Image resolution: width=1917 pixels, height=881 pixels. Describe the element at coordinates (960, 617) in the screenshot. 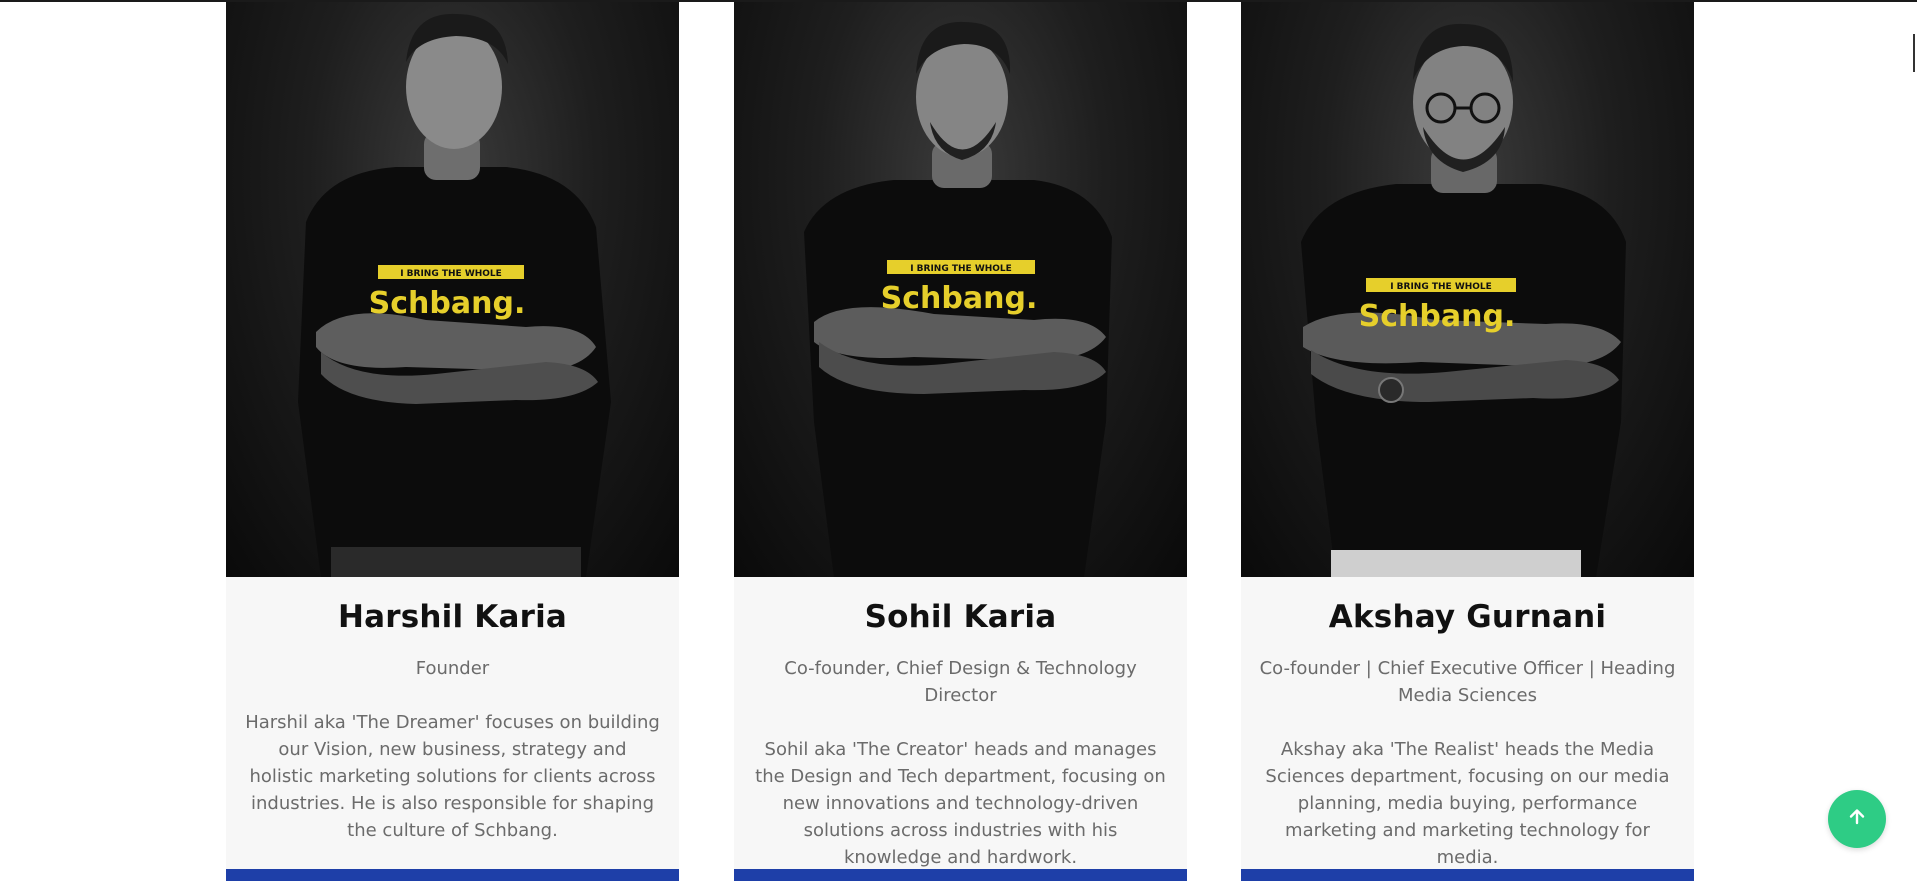

I see `member-name: Sohil Karia` at that location.